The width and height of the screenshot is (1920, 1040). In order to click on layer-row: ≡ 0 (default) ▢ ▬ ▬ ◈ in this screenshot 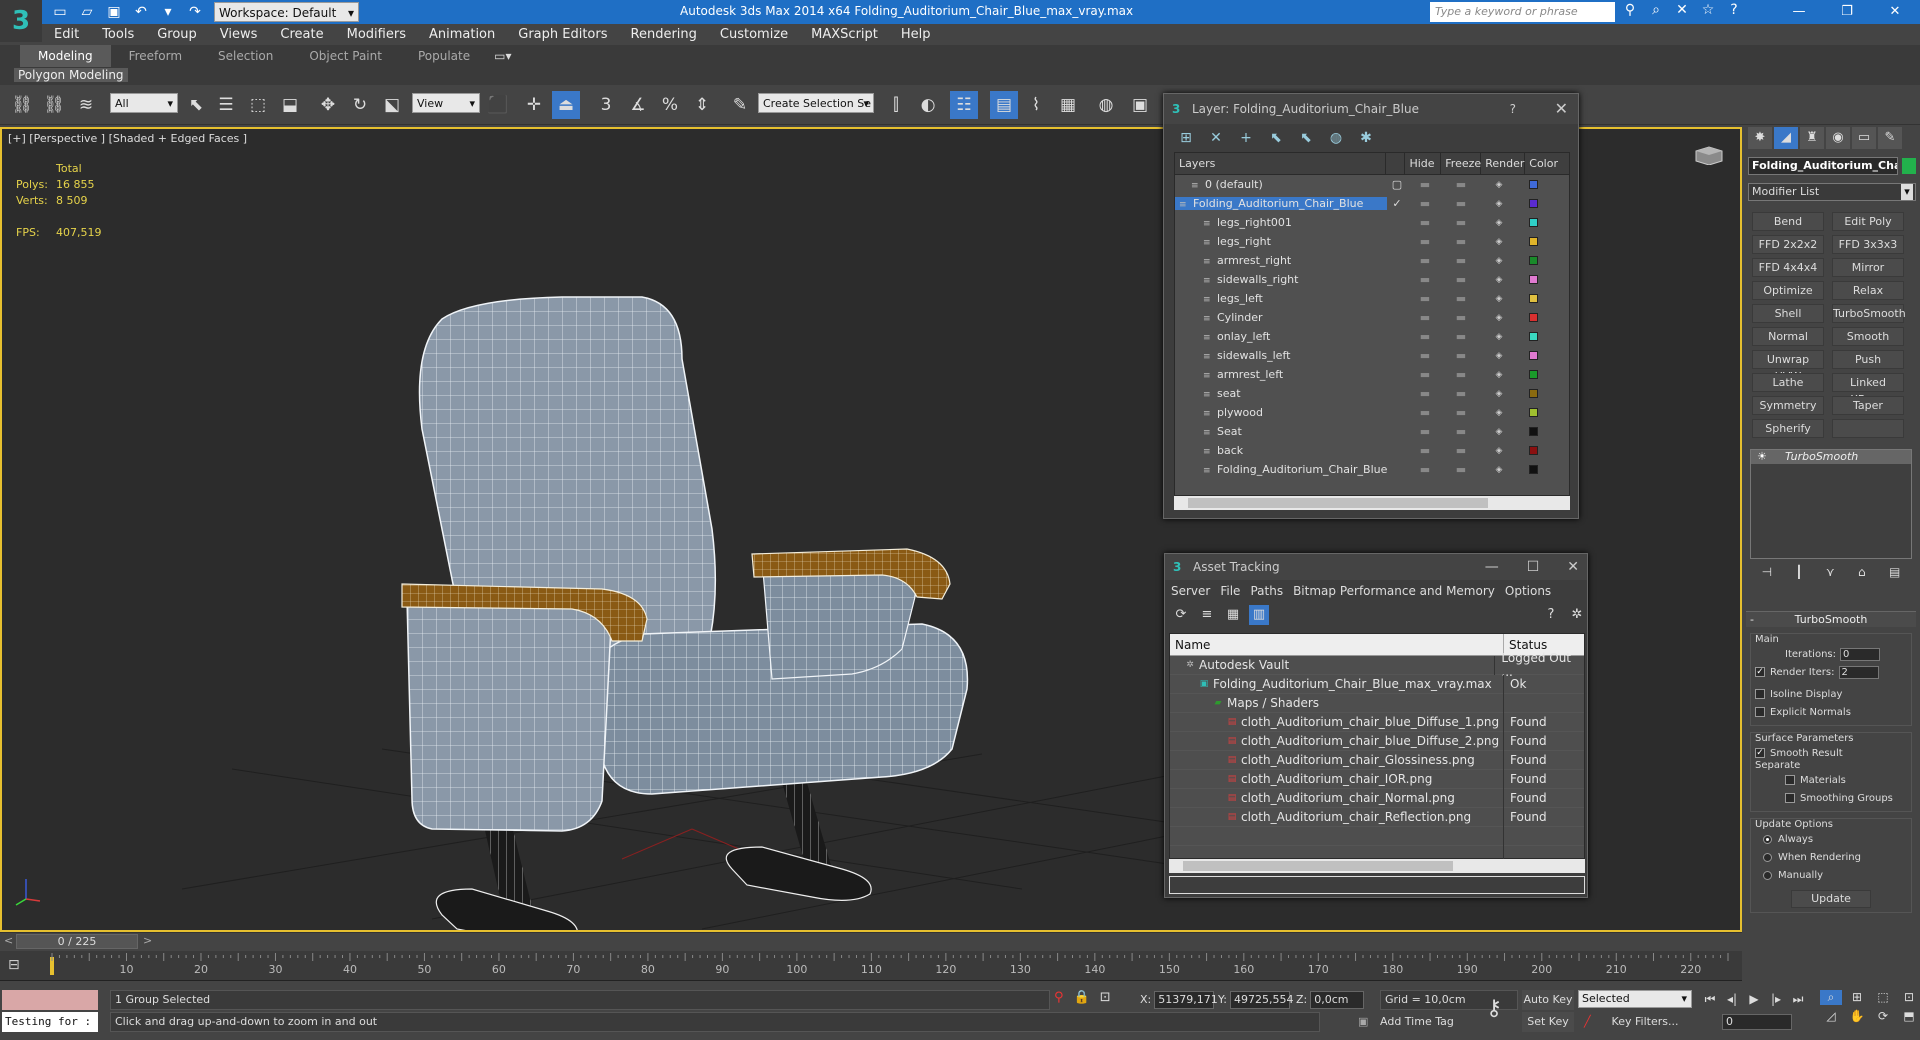, I will do `click(1372, 184)`.